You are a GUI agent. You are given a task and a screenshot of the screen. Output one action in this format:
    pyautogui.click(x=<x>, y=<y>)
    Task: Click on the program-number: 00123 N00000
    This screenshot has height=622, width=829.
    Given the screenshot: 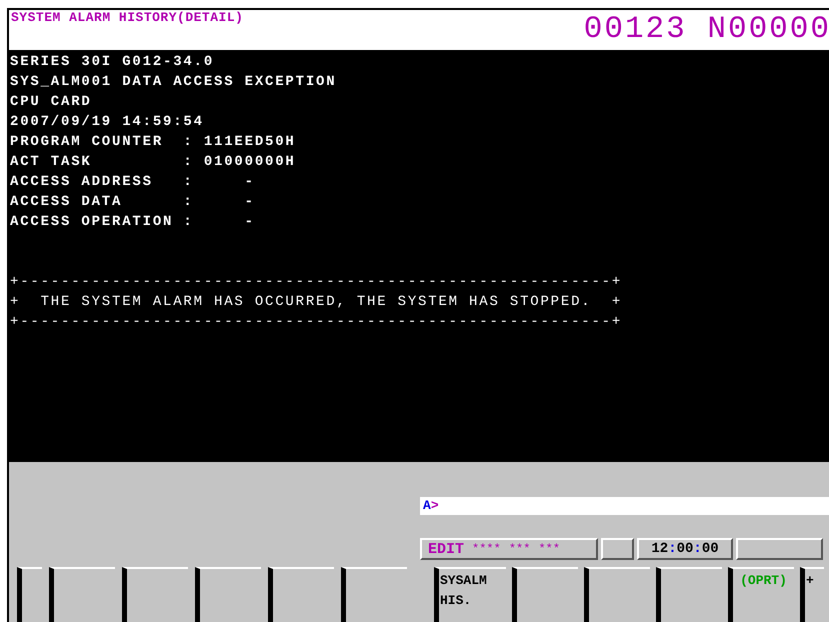 What is the action you would take?
    pyautogui.click(x=706, y=30)
    